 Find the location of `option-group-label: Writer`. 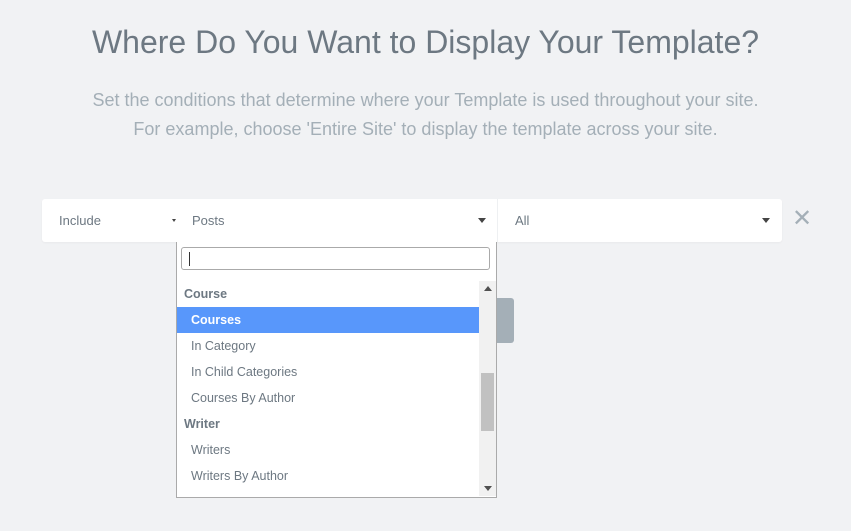

option-group-label: Writer is located at coordinates (202, 424).